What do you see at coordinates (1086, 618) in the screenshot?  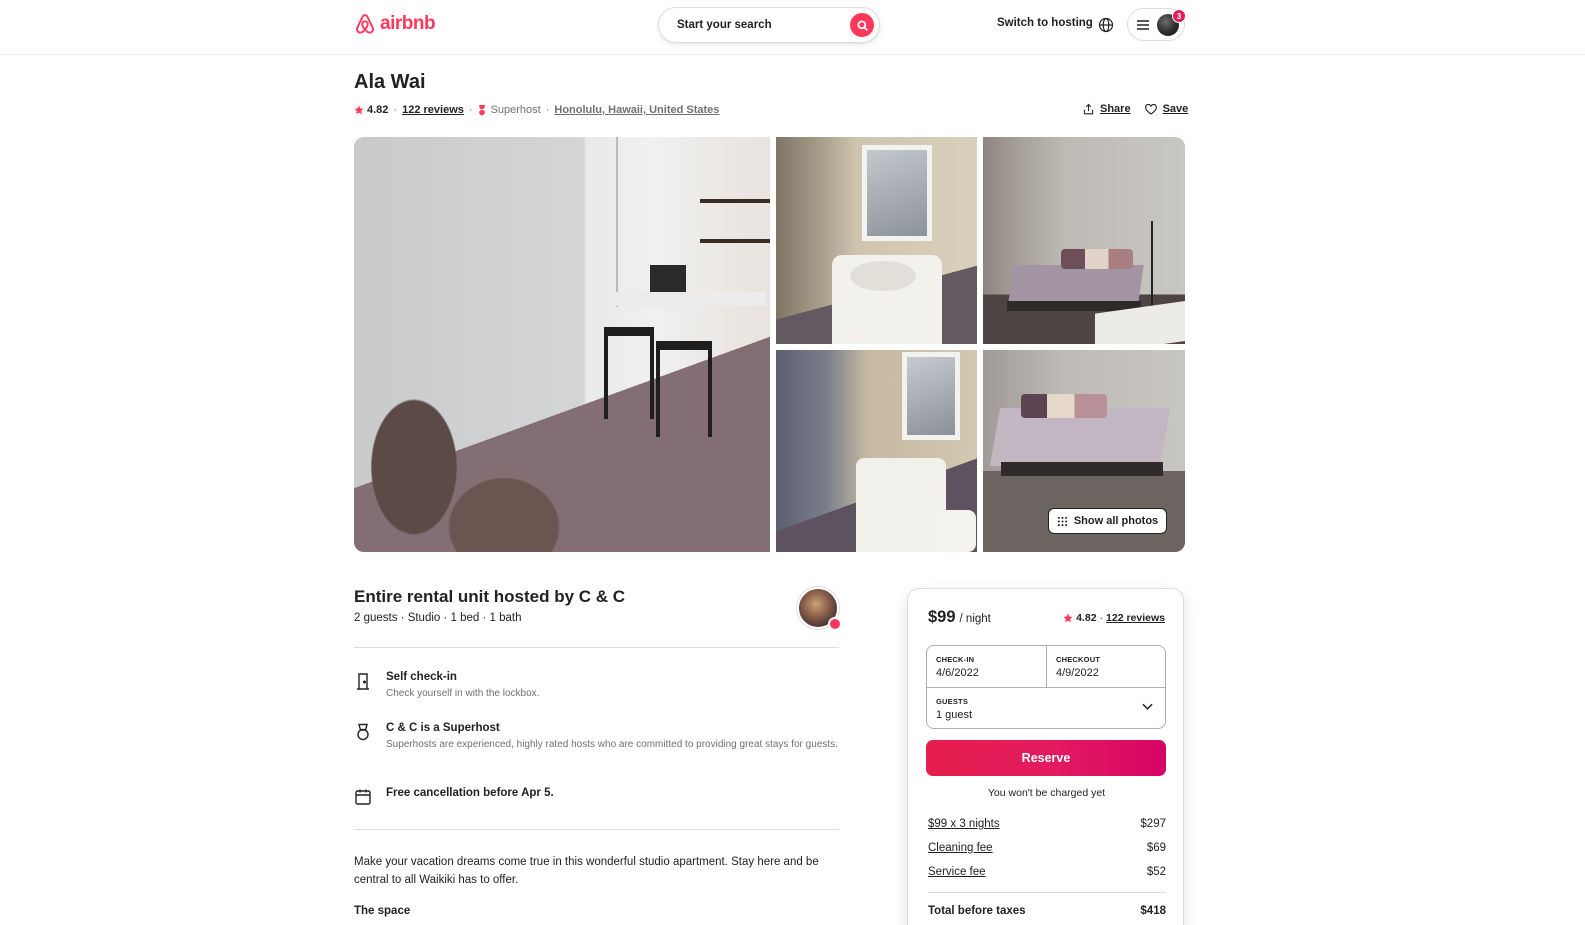 I see `card-rating-value: 4.82` at bounding box center [1086, 618].